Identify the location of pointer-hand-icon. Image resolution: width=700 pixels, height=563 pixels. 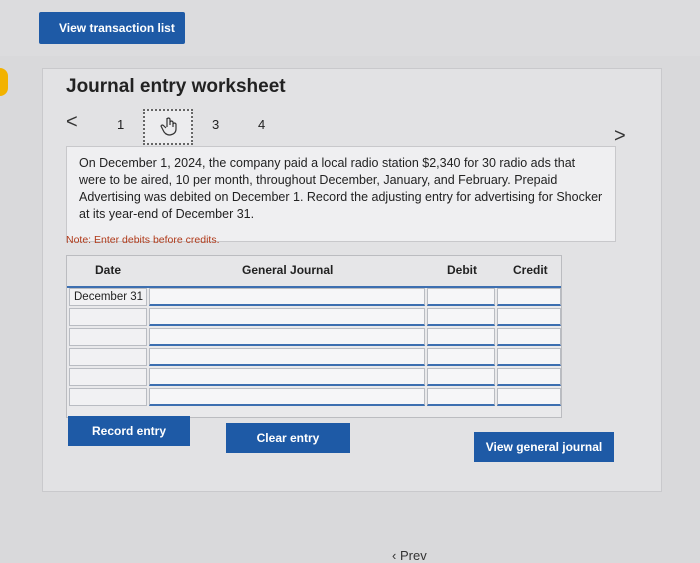
(168, 126).